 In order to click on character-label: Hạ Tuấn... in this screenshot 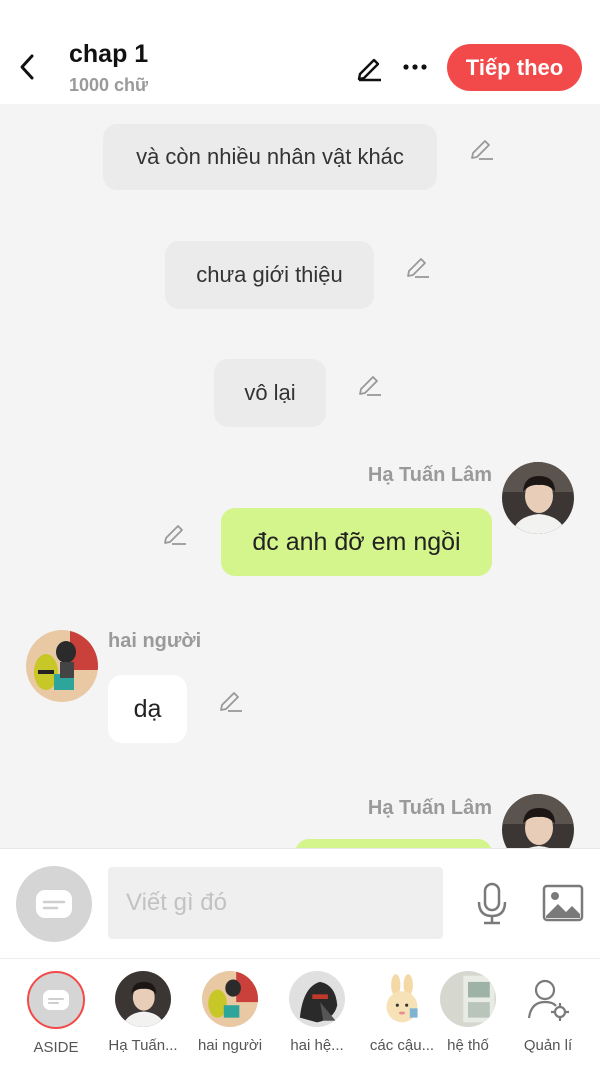, I will do `click(143, 1045)`.